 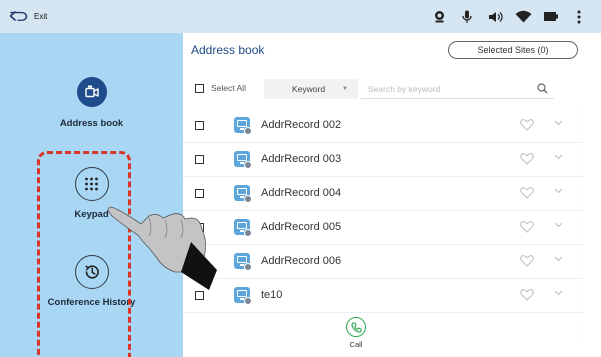 I want to click on sidebar-item-address-book: Address book, so click(x=91, y=103).